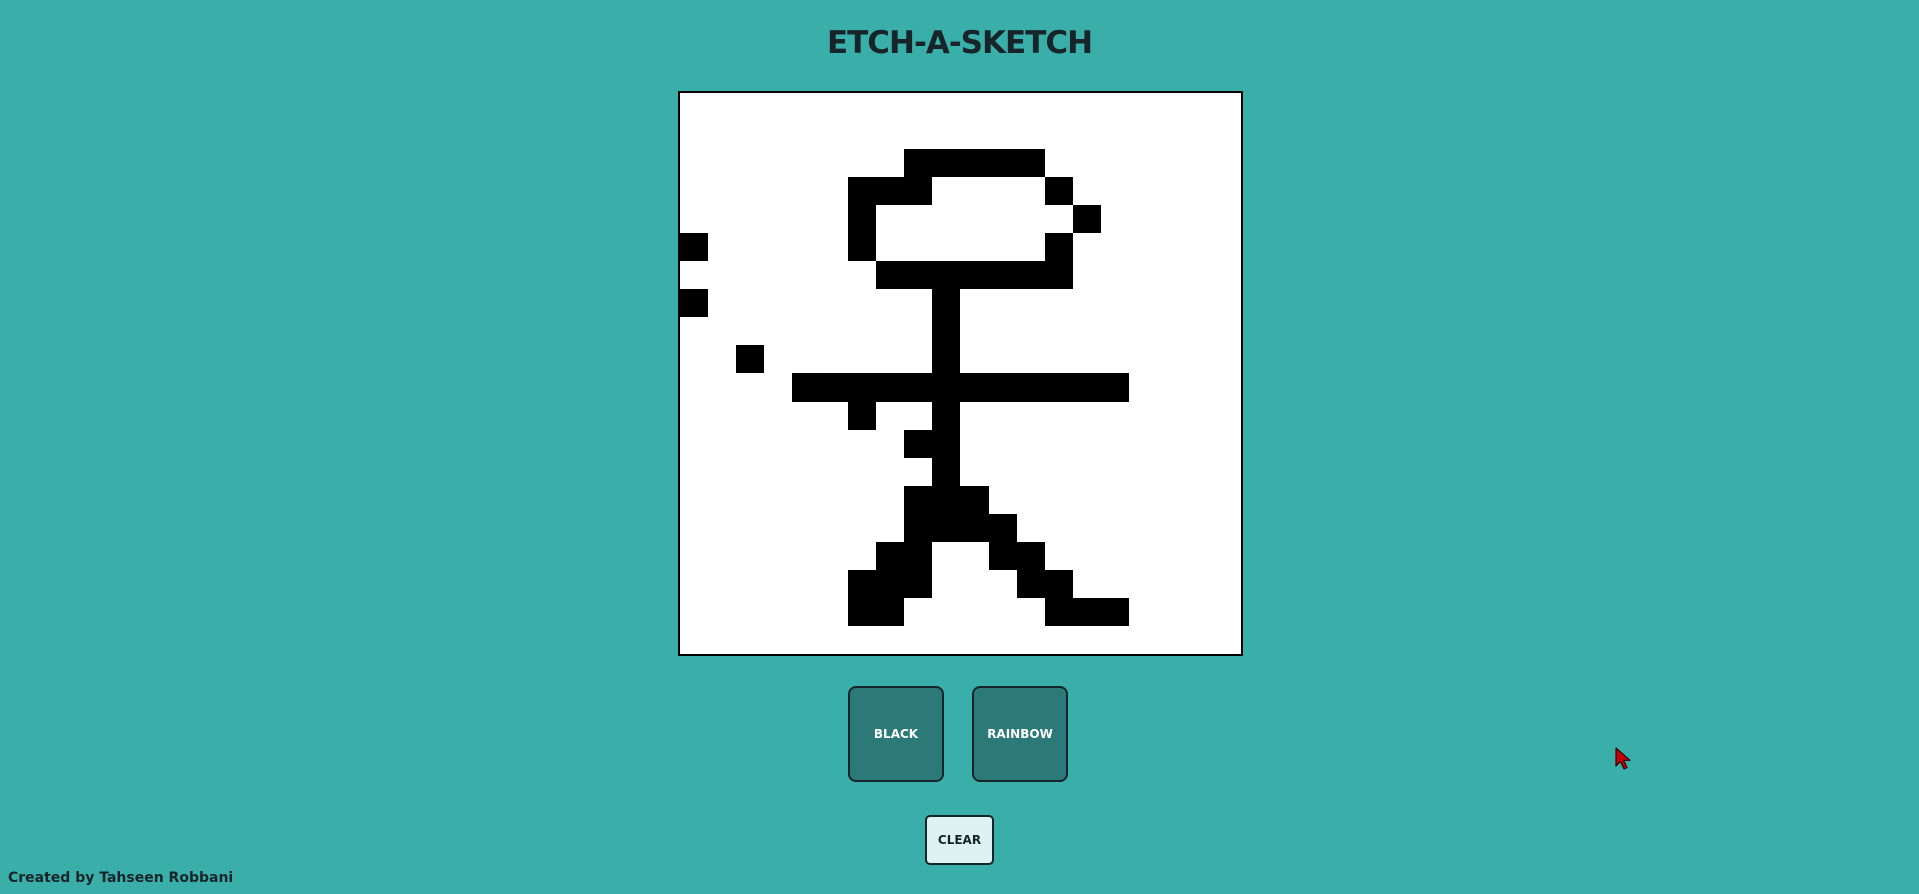 This screenshot has height=894, width=1919. I want to click on rainbow-mode-button: RAINBOW, so click(1020, 734).